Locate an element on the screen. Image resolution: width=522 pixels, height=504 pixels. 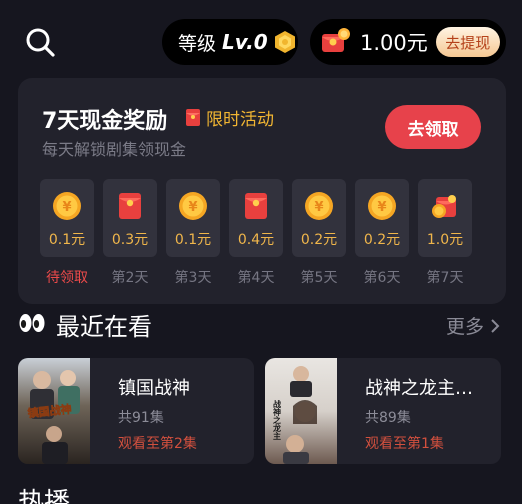
drama-poster: 镇国战神 is located at coordinates (54, 411).